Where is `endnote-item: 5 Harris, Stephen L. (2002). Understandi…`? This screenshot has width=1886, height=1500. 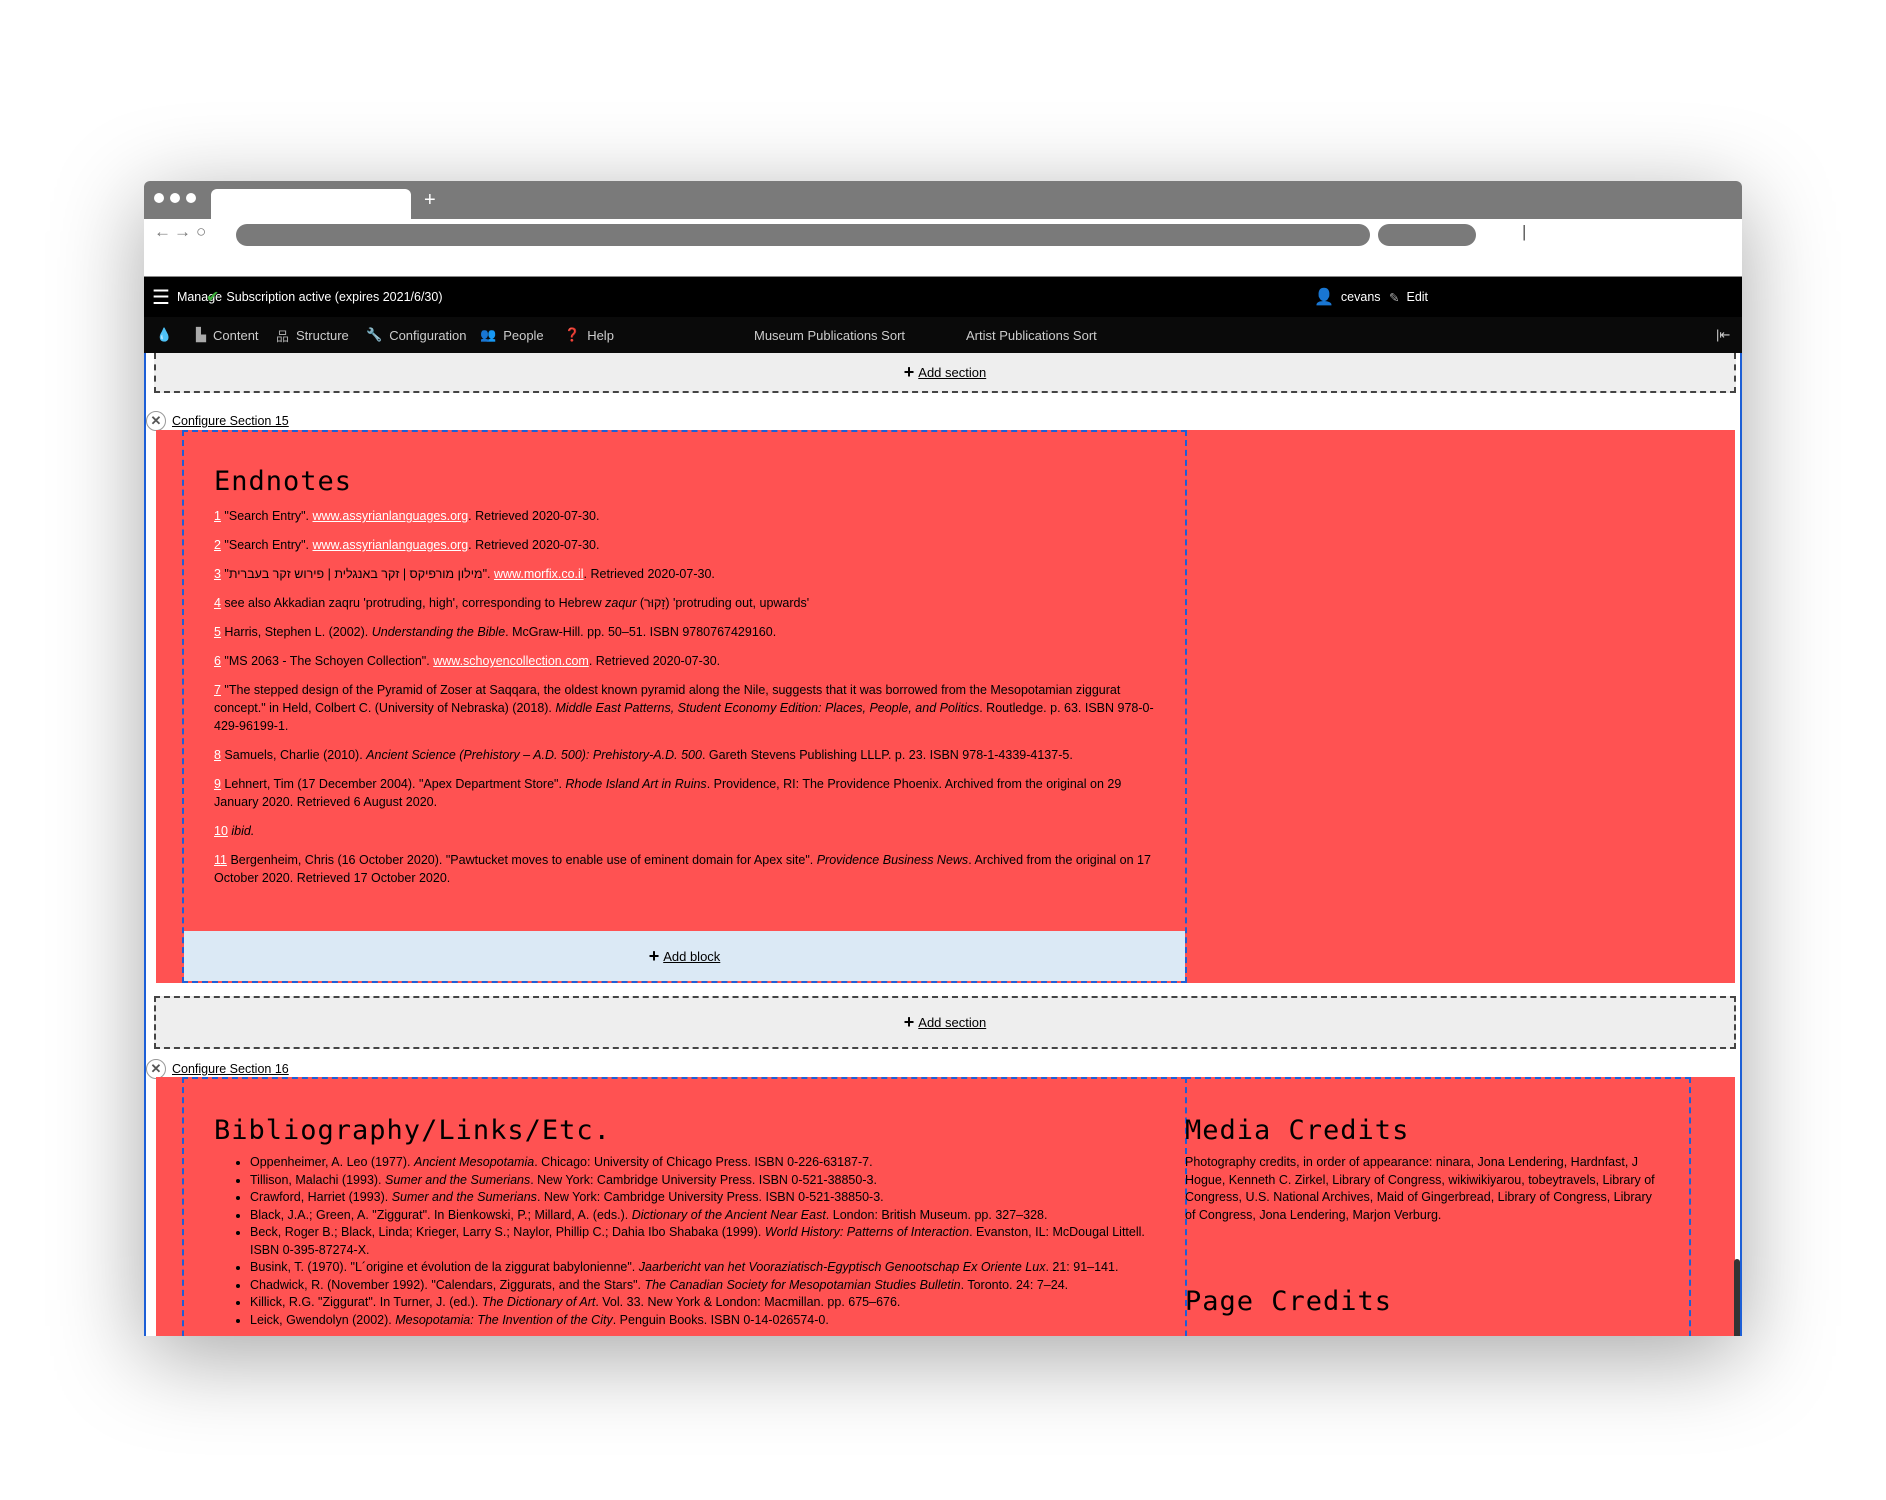 endnote-item: 5 Harris, Stephen L. (2002). Understandi… is located at coordinates (495, 632).